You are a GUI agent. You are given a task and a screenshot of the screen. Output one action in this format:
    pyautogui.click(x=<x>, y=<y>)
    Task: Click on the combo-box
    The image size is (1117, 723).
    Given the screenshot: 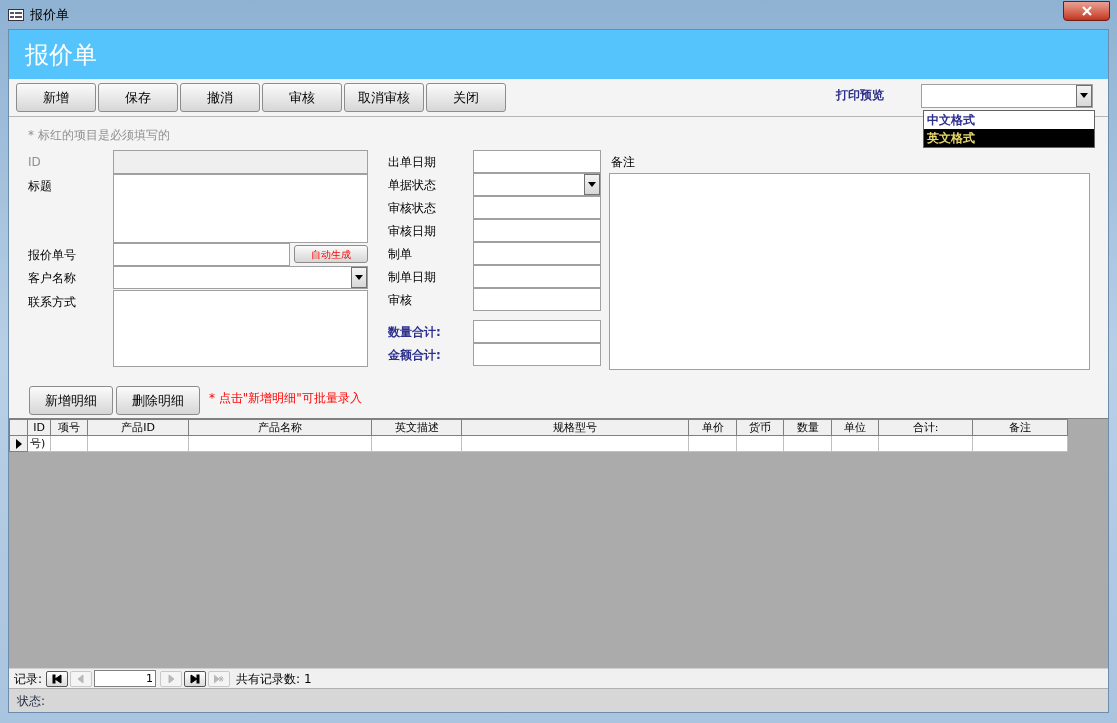 What is the action you would take?
    pyautogui.click(x=537, y=184)
    